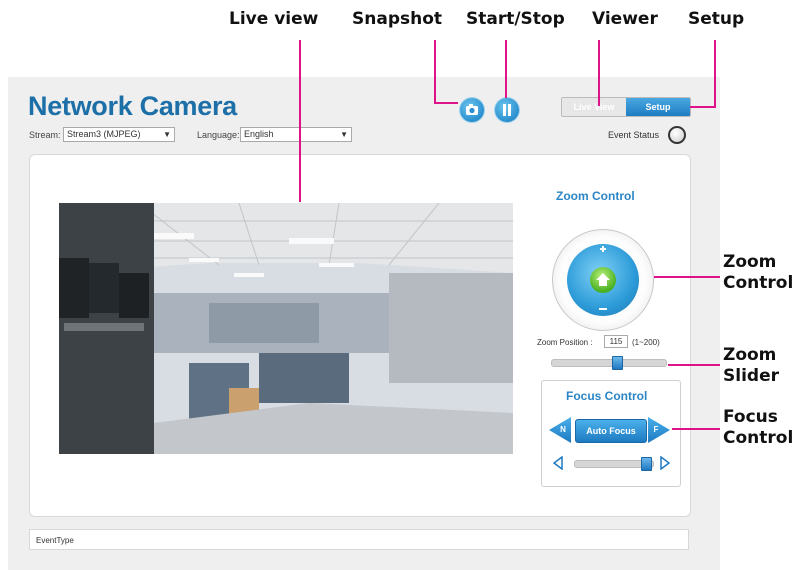  I want to click on zoom-position-input: 115, so click(616, 341).